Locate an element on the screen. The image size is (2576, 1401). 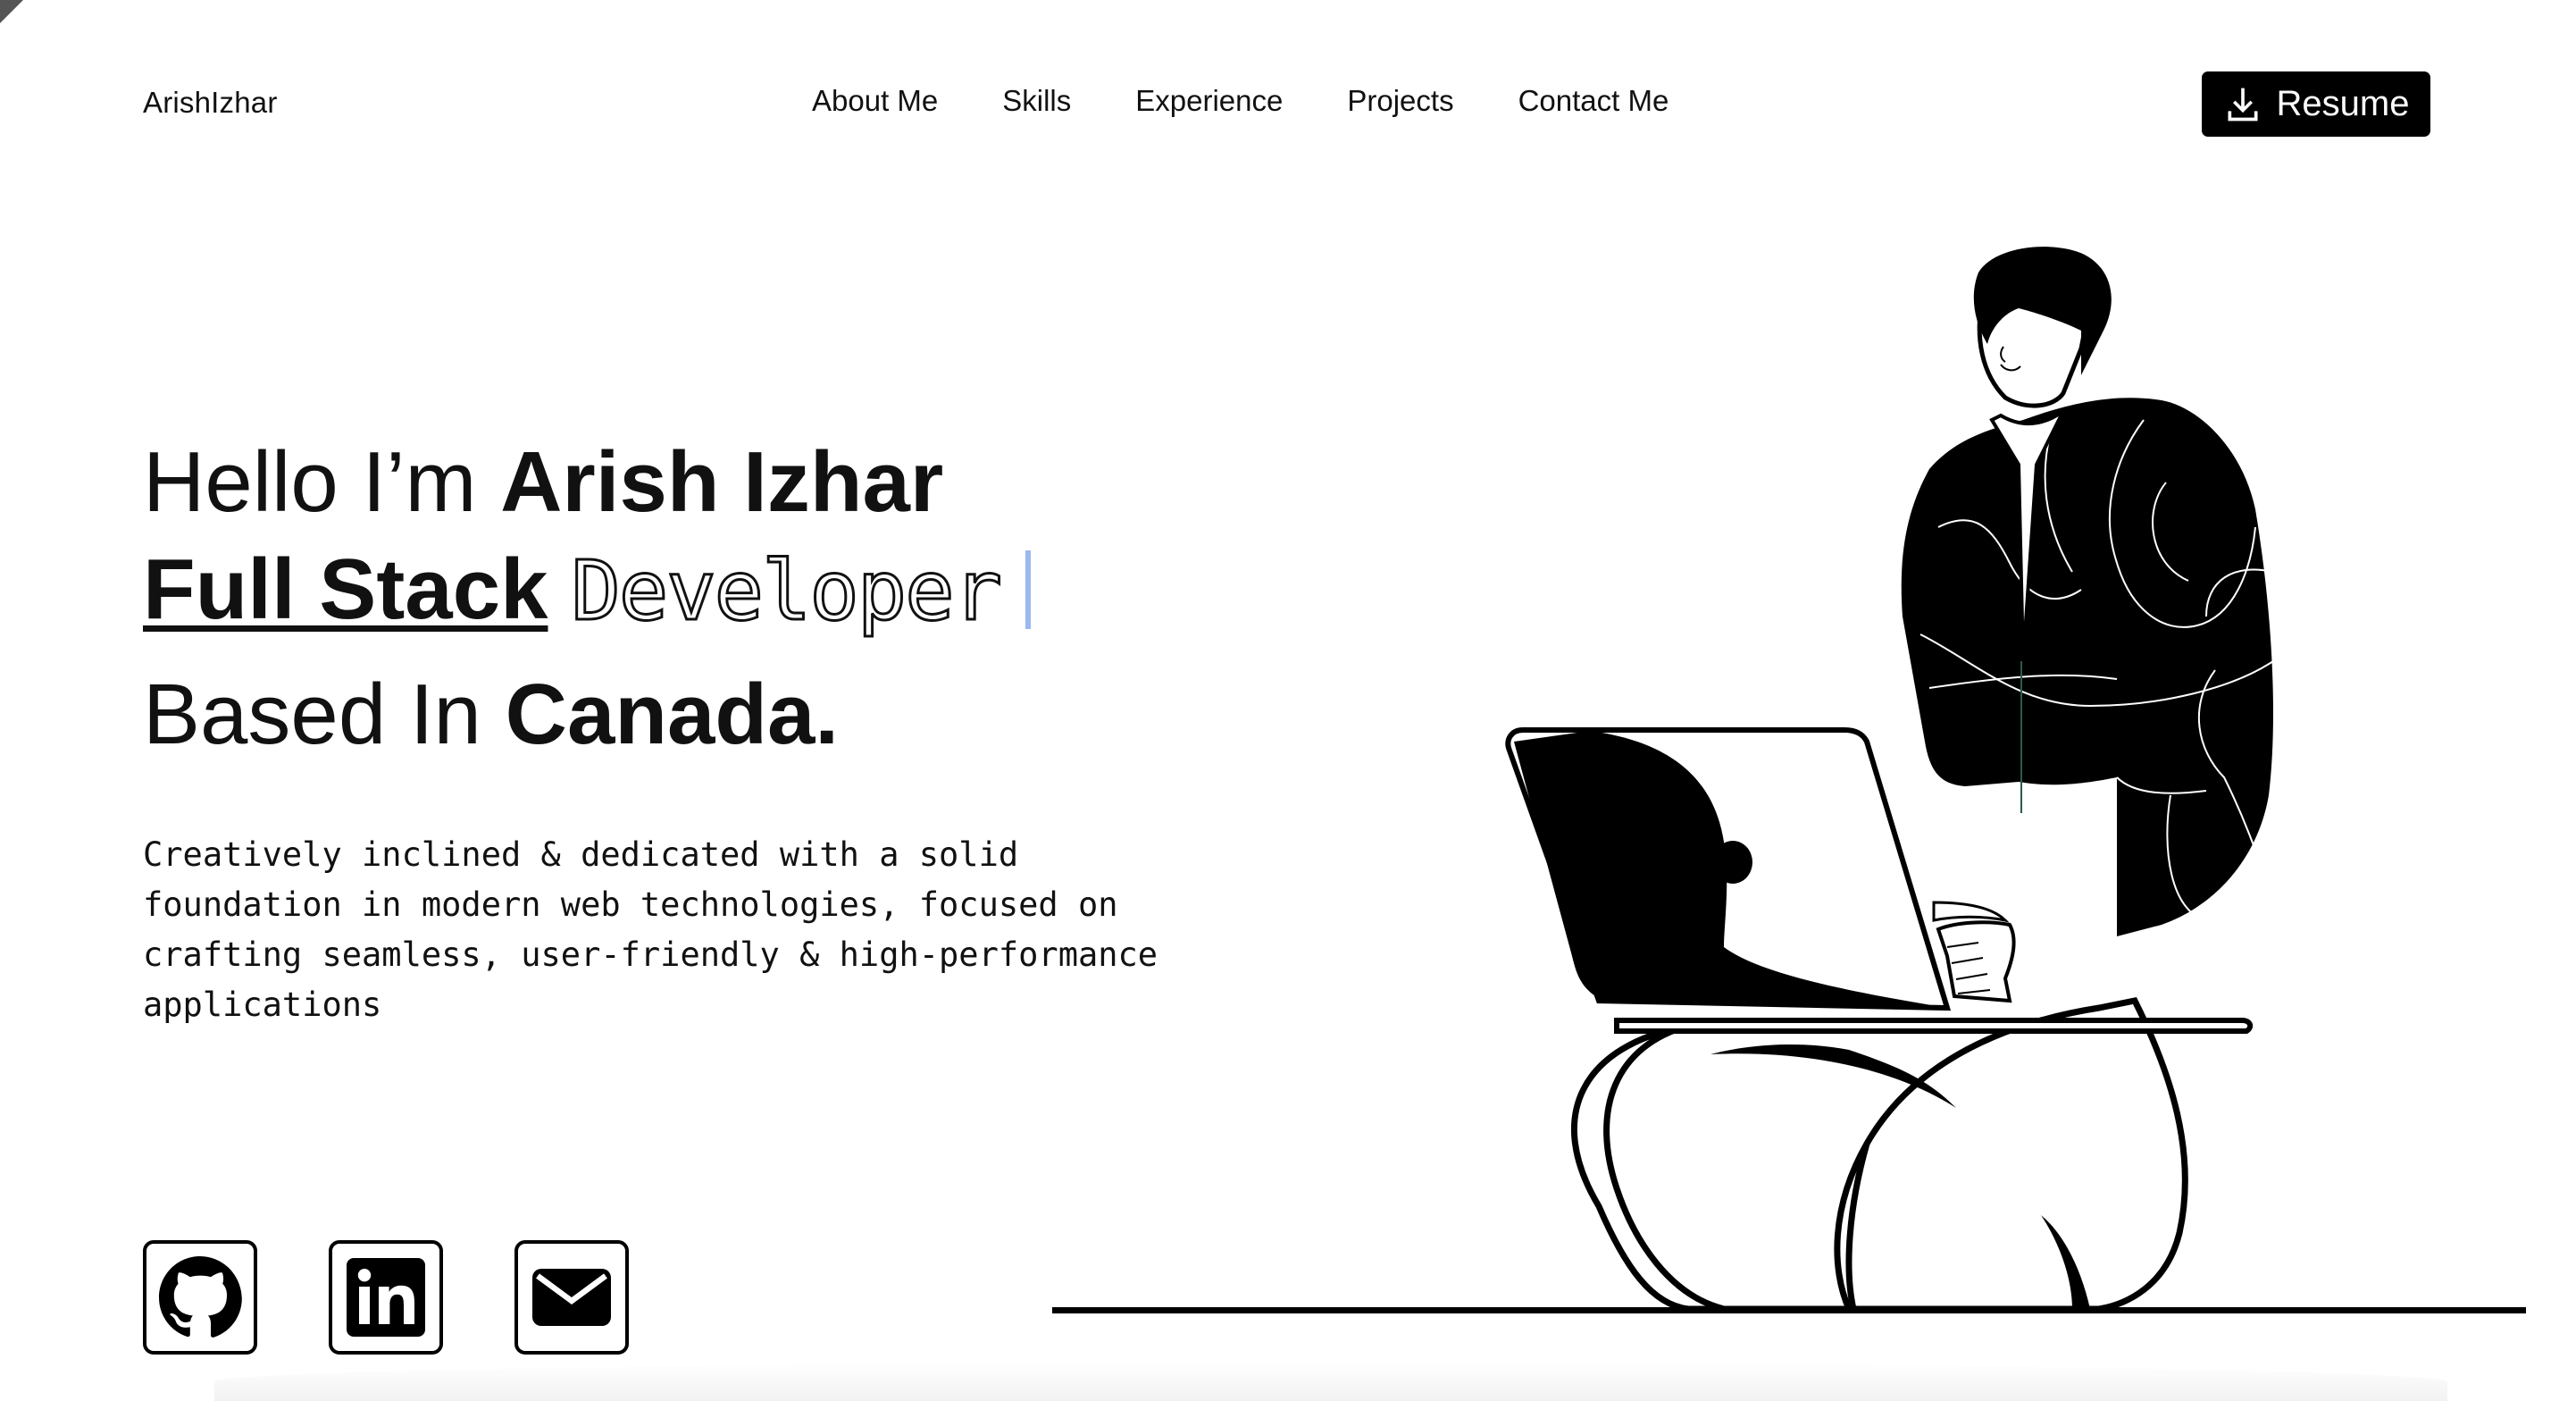
nav-about-me: About Me is located at coordinates (875, 101).